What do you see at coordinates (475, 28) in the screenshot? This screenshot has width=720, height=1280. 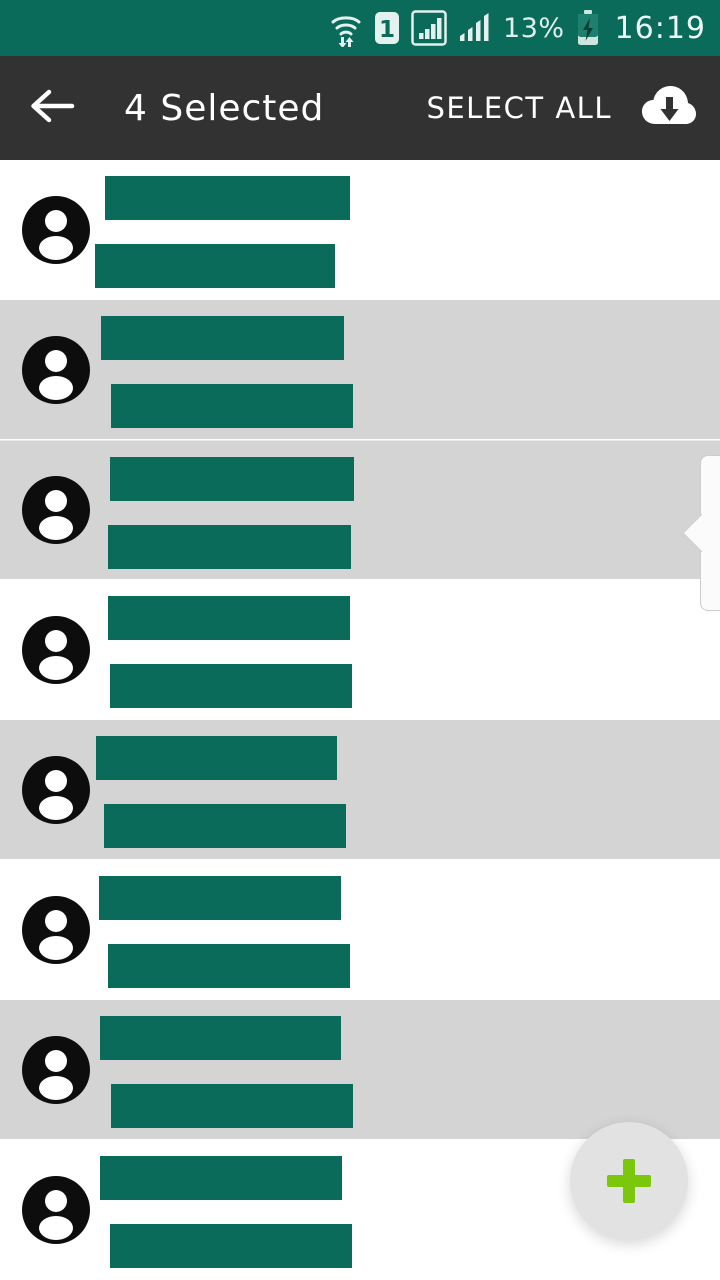 I see `signal-bars-icon` at bounding box center [475, 28].